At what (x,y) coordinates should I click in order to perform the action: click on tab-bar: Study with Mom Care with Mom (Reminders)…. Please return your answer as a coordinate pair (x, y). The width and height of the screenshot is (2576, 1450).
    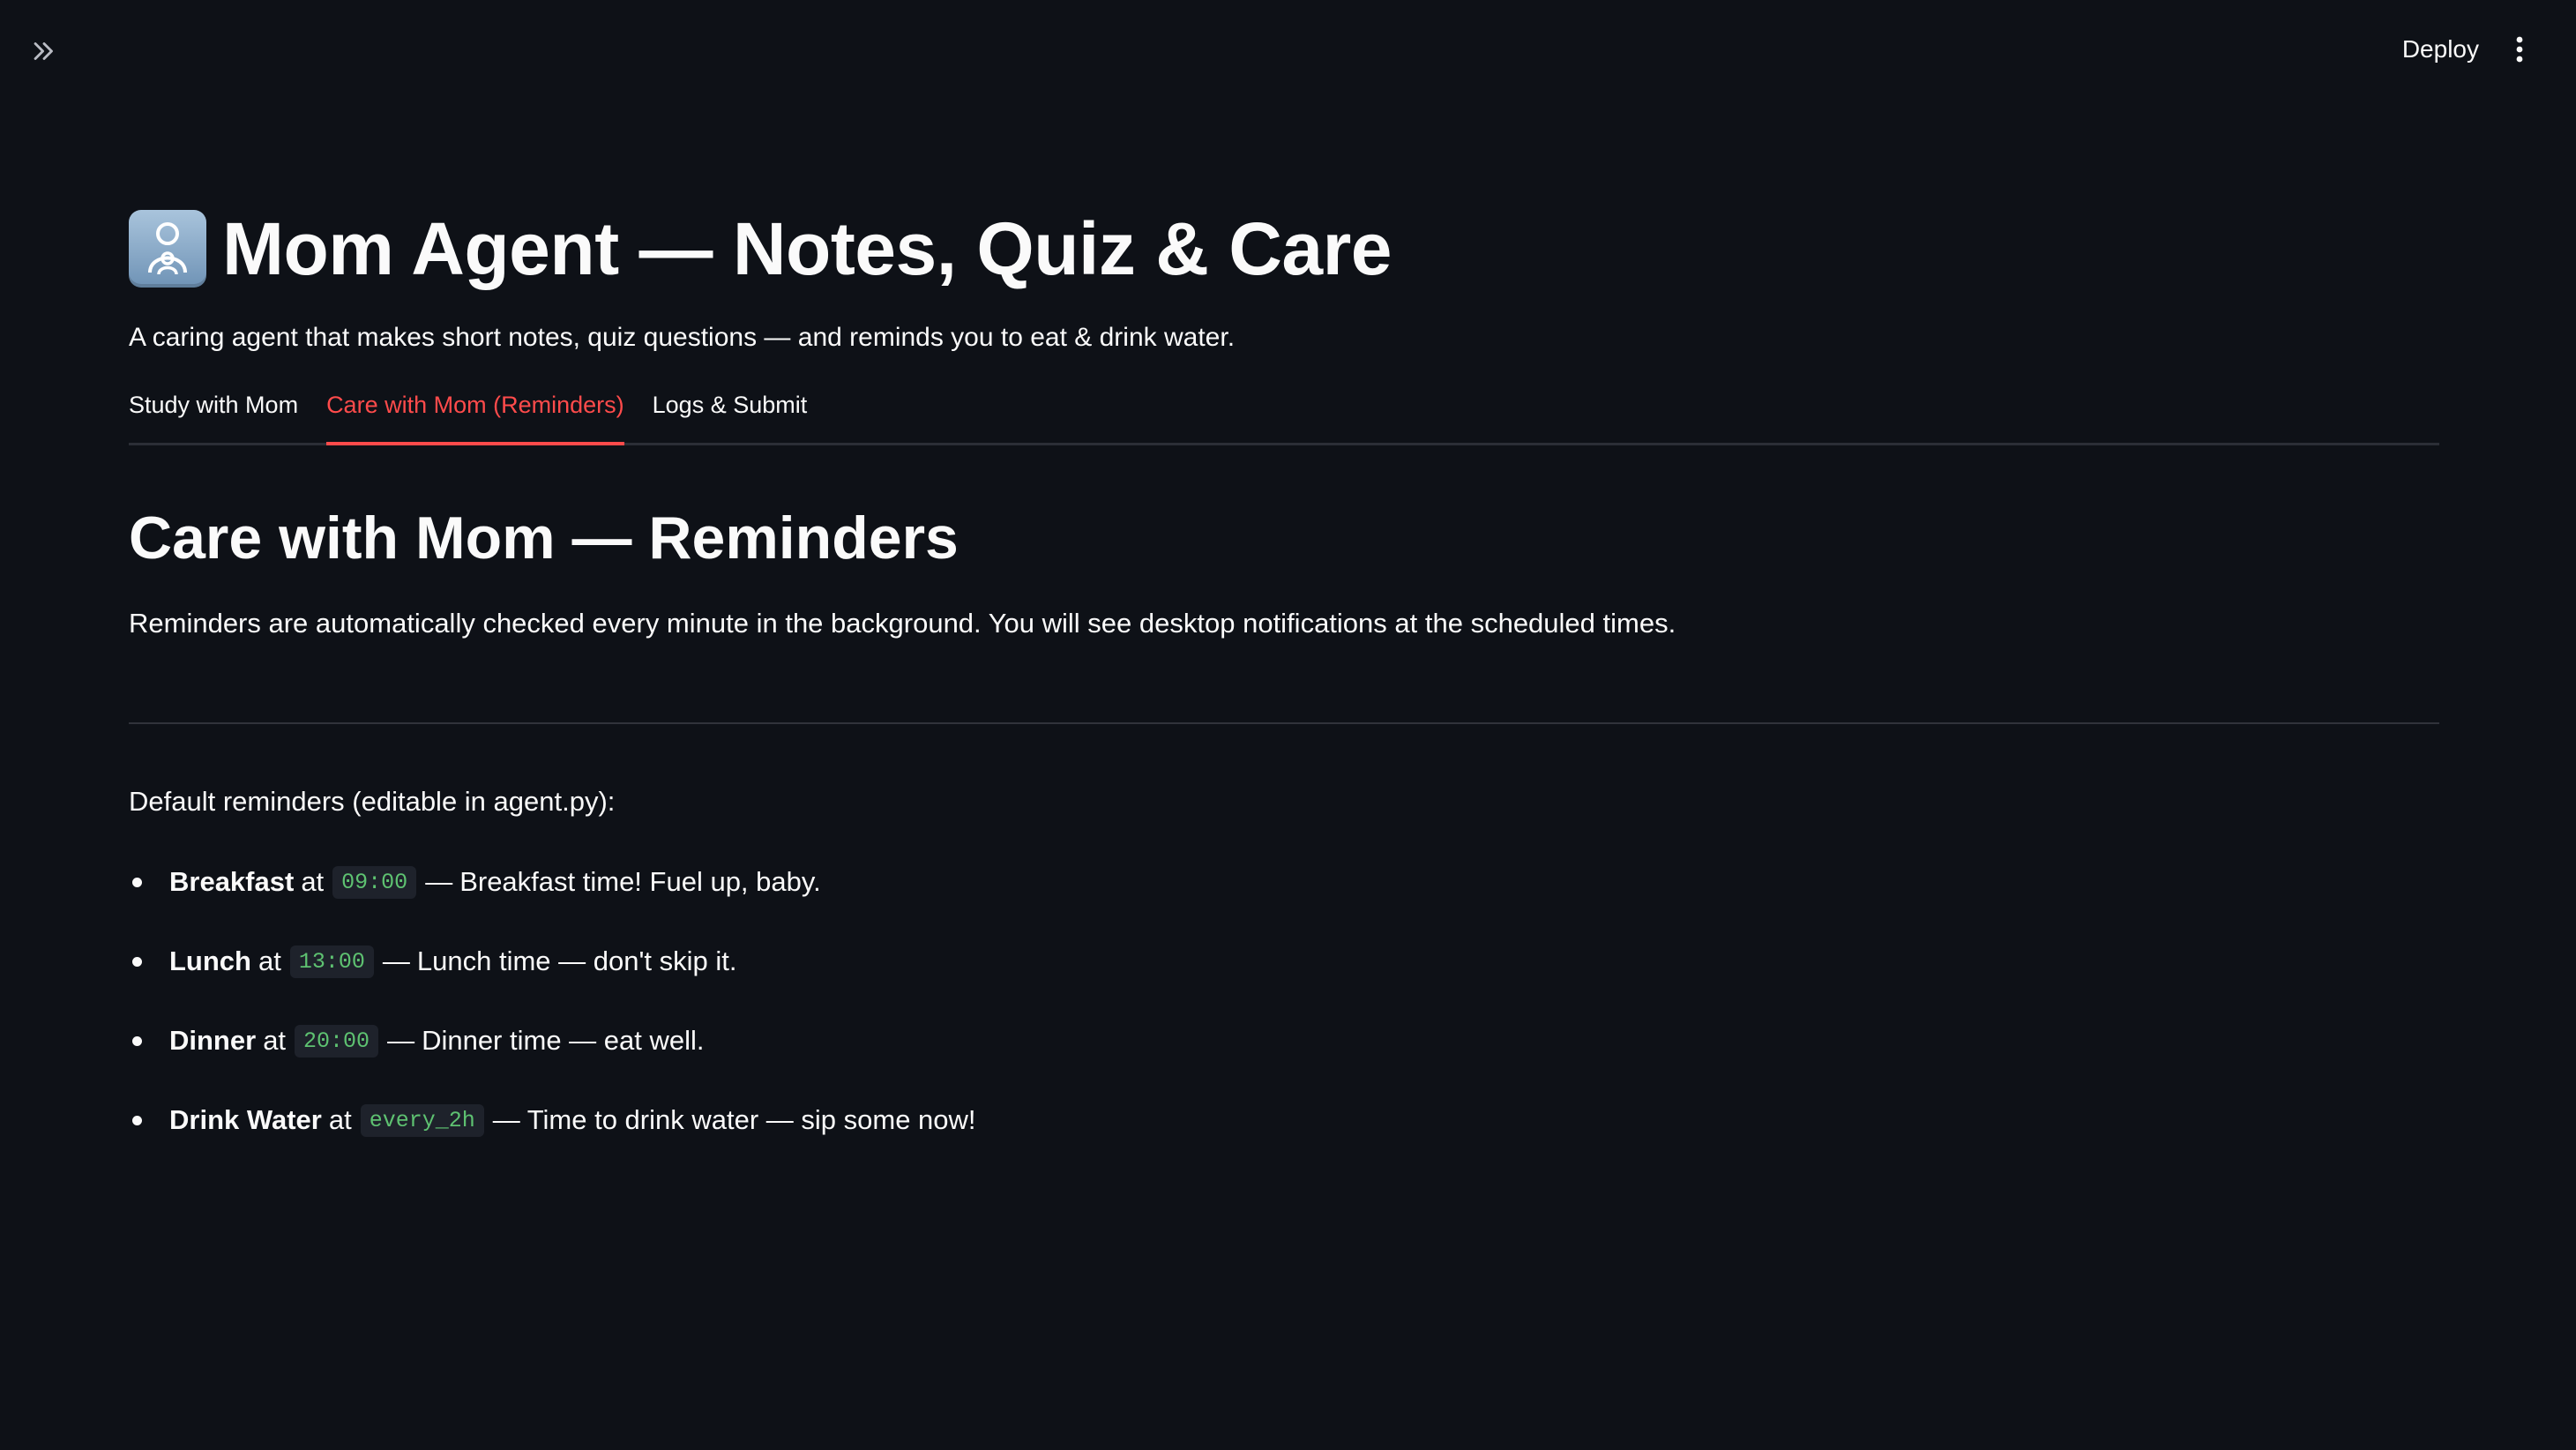
    Looking at the image, I should click on (1284, 415).